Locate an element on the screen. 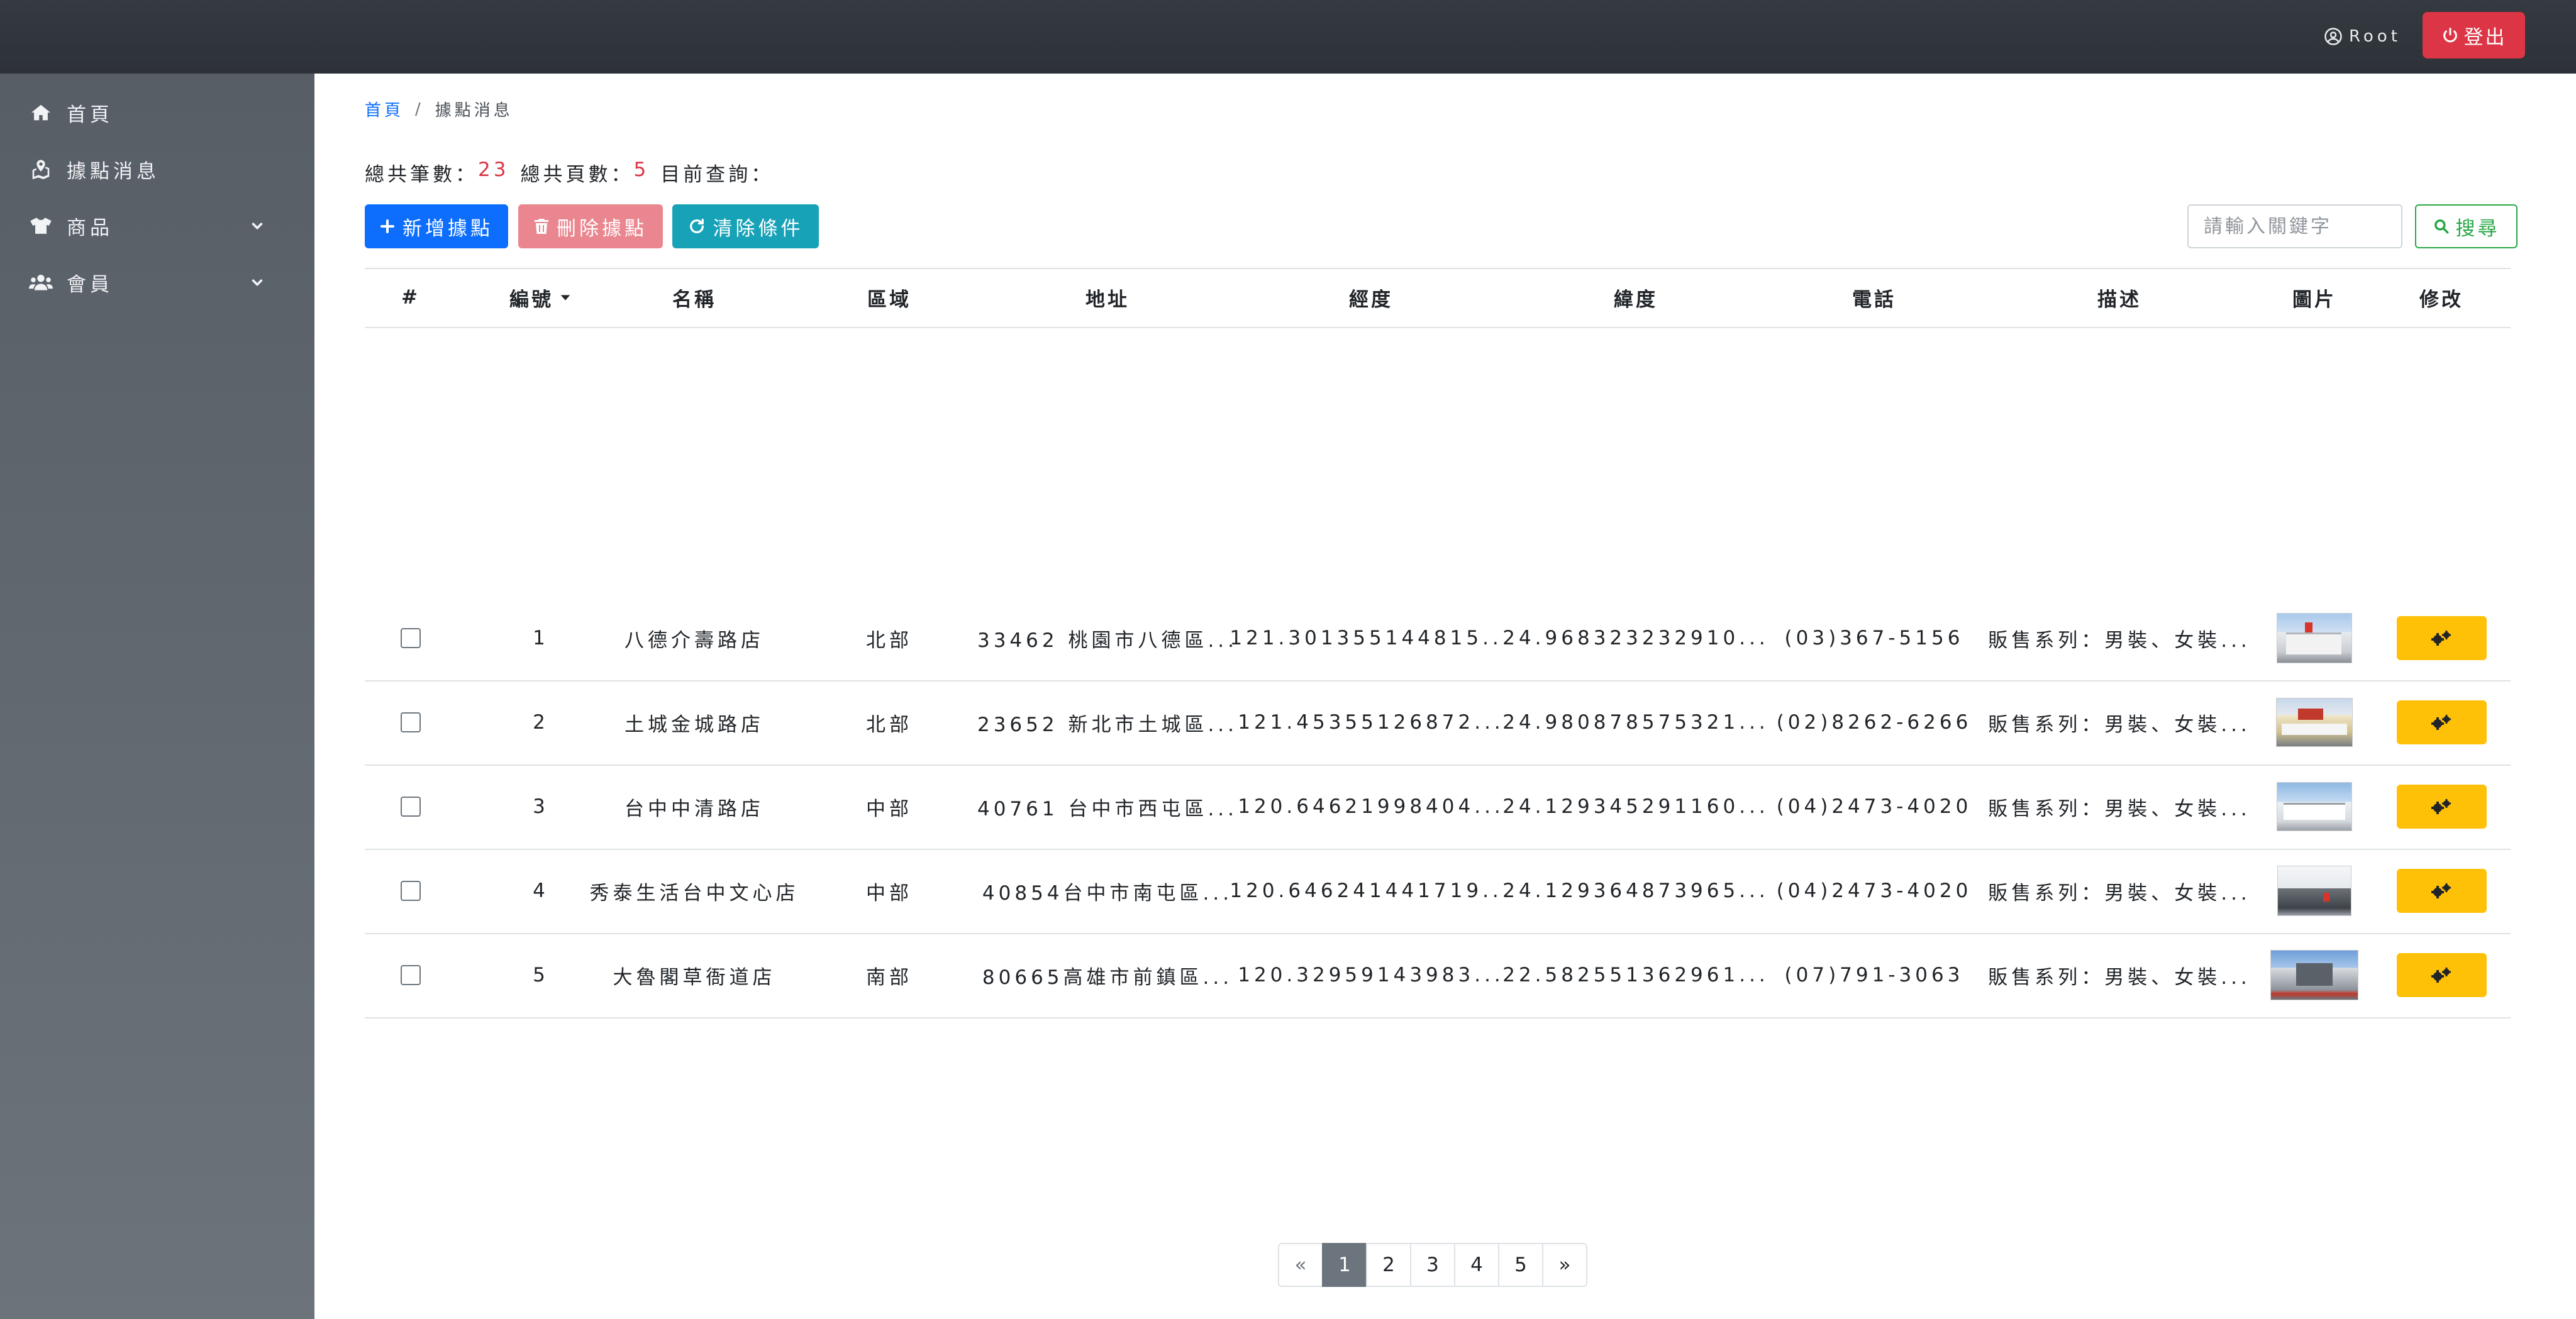  user-circle-icon is located at coordinates (2333, 36).